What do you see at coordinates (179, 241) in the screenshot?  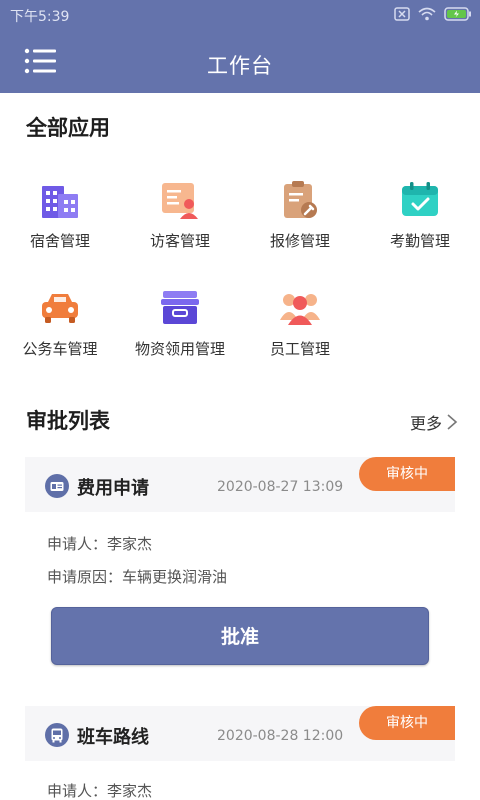 I see `app-label: 访客管理` at bounding box center [179, 241].